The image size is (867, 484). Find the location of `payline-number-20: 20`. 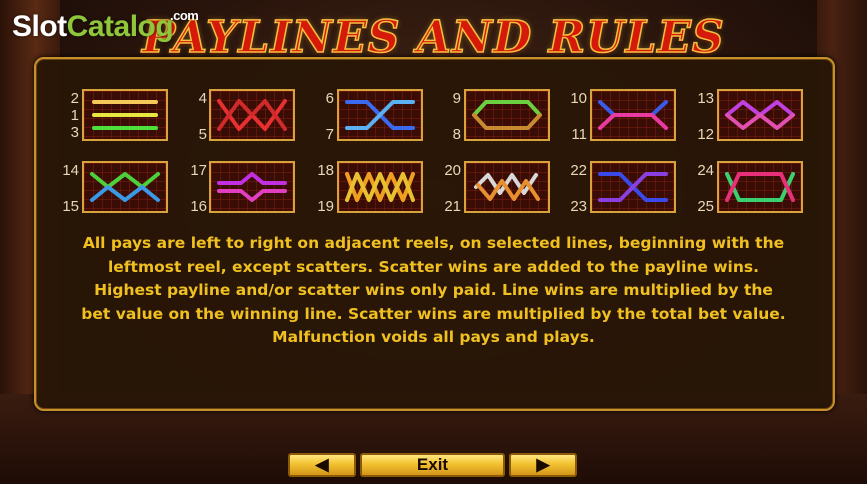

payline-number-20: 20 is located at coordinates (452, 170).